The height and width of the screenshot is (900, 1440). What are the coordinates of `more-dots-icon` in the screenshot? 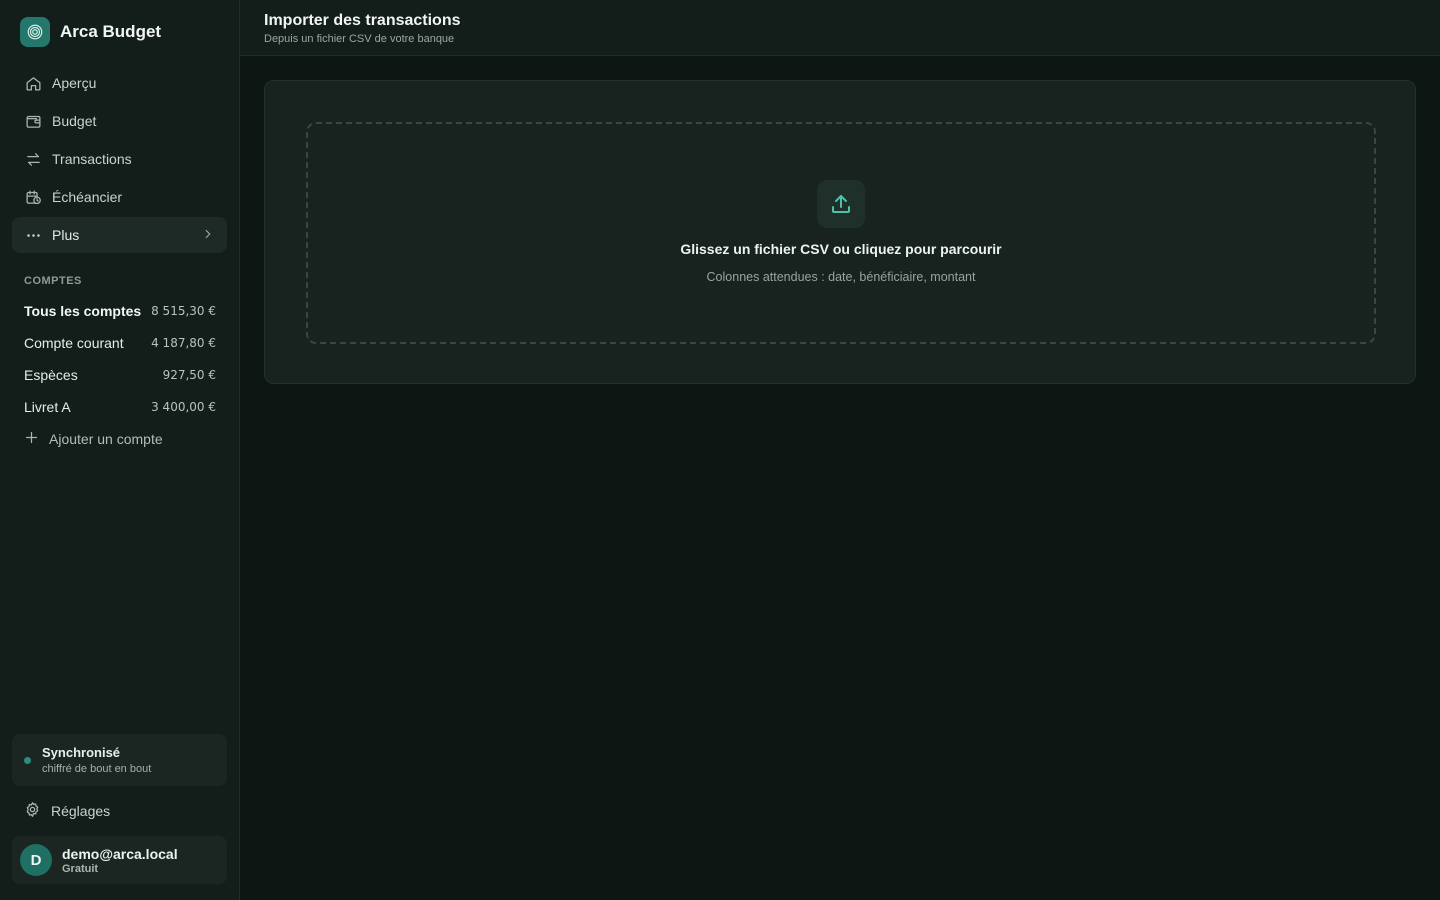 It's located at (33, 235).